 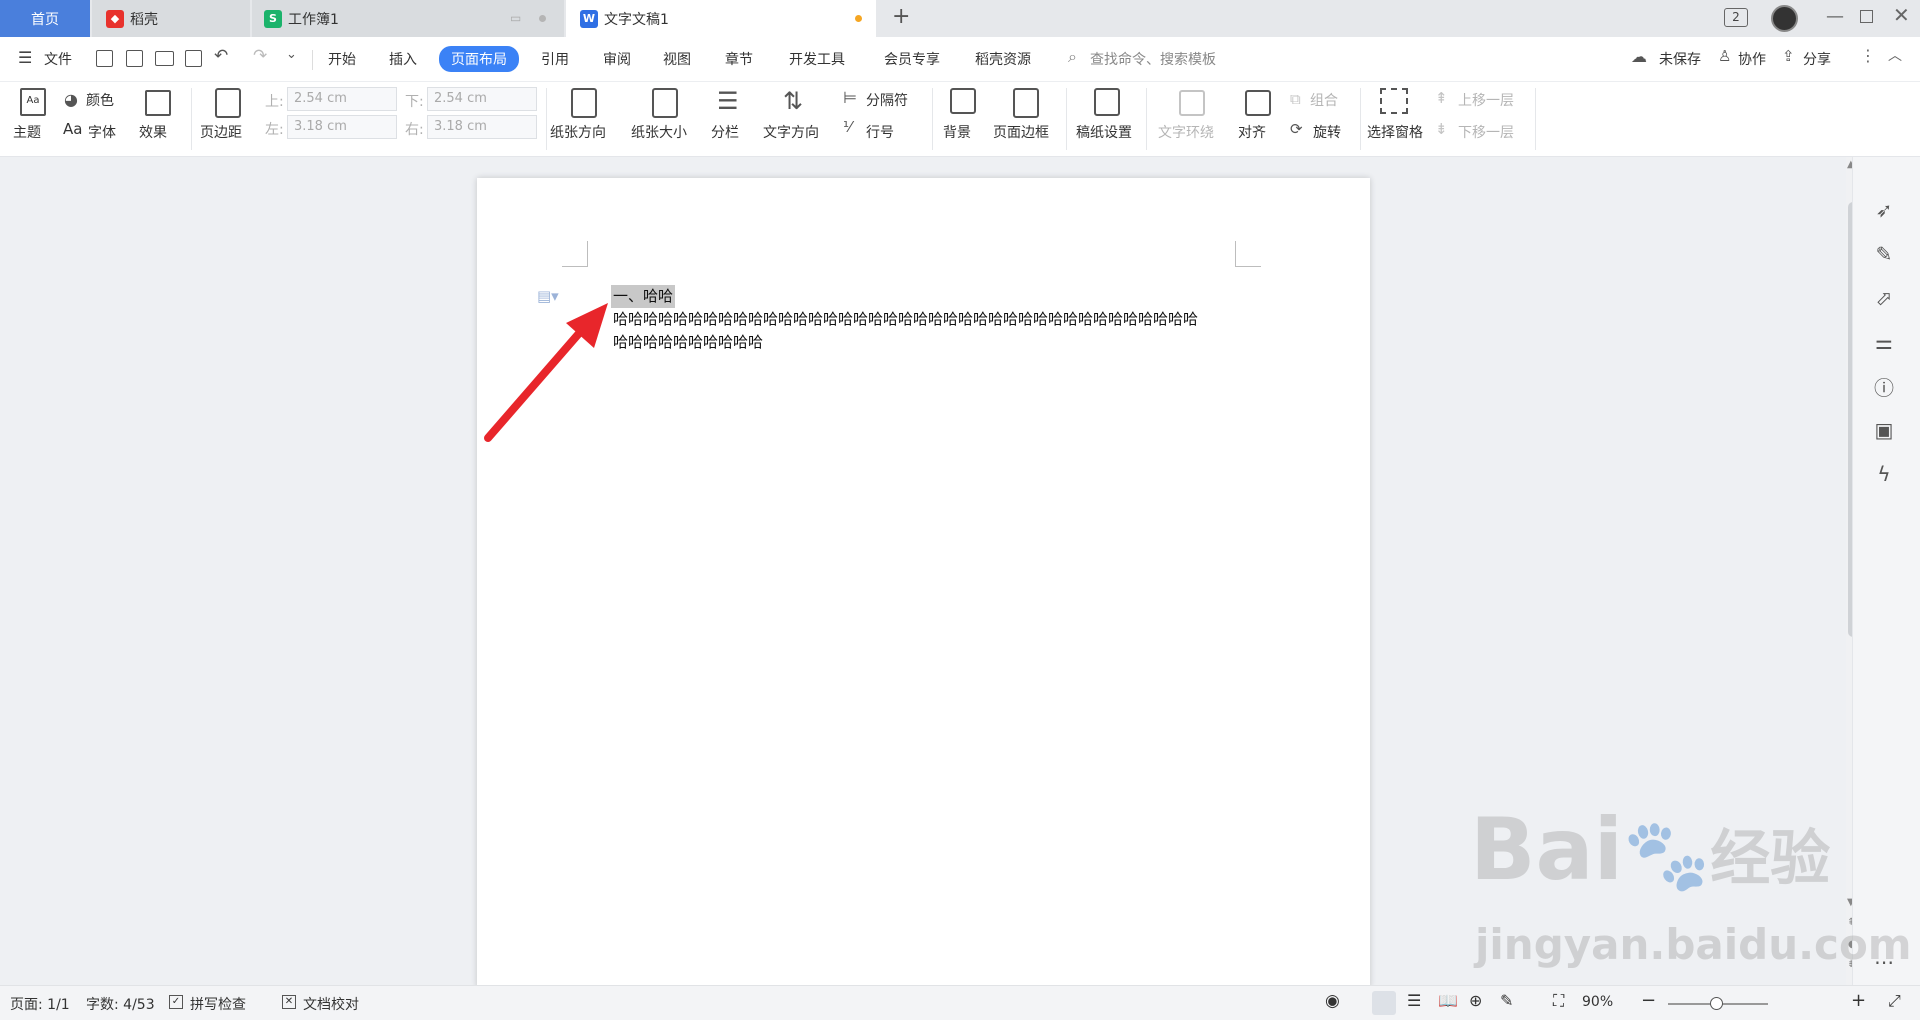 I want to click on more-icon: ⋮, so click(x=1868, y=55).